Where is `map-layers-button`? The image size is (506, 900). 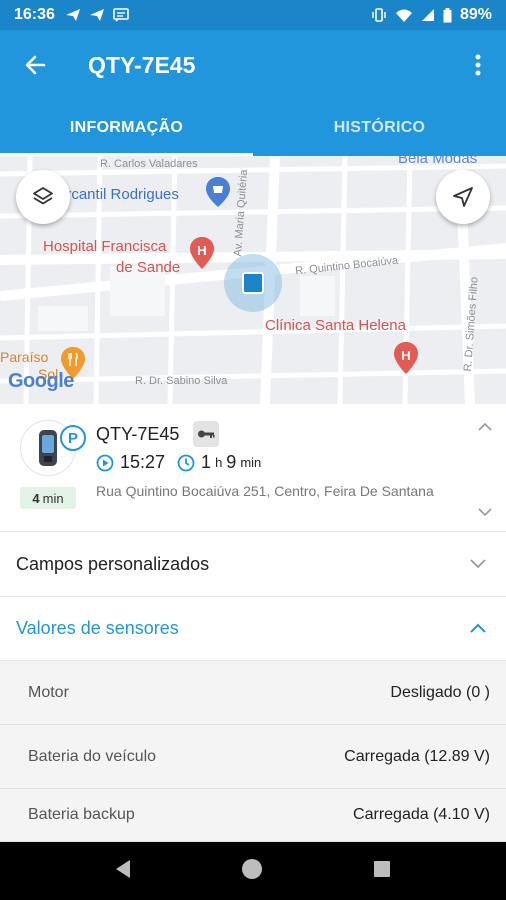 map-layers-button is located at coordinates (43, 197).